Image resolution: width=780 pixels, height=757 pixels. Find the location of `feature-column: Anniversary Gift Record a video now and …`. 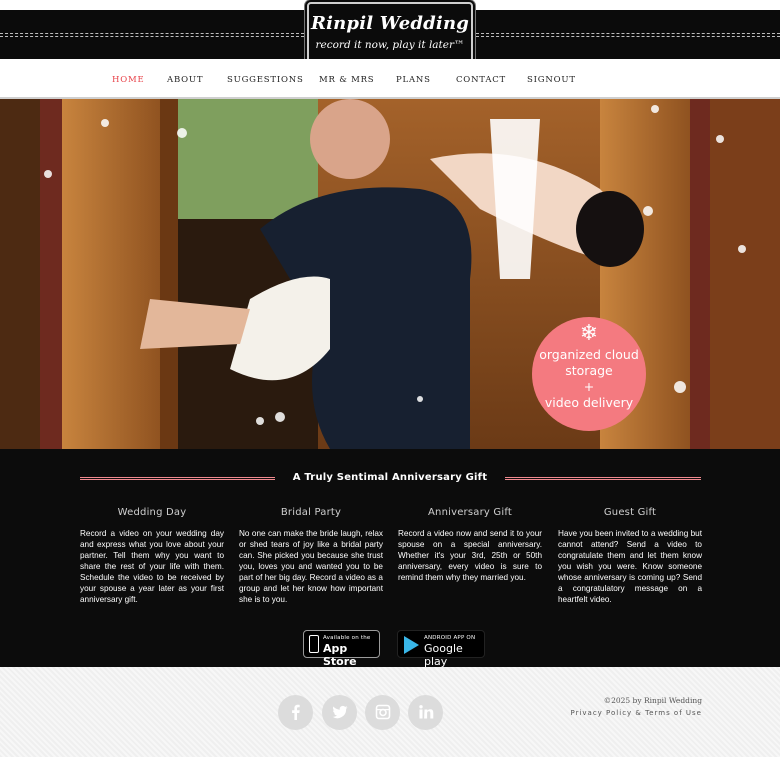

feature-column: Anniversary Gift Record a video now and … is located at coordinates (470, 545).